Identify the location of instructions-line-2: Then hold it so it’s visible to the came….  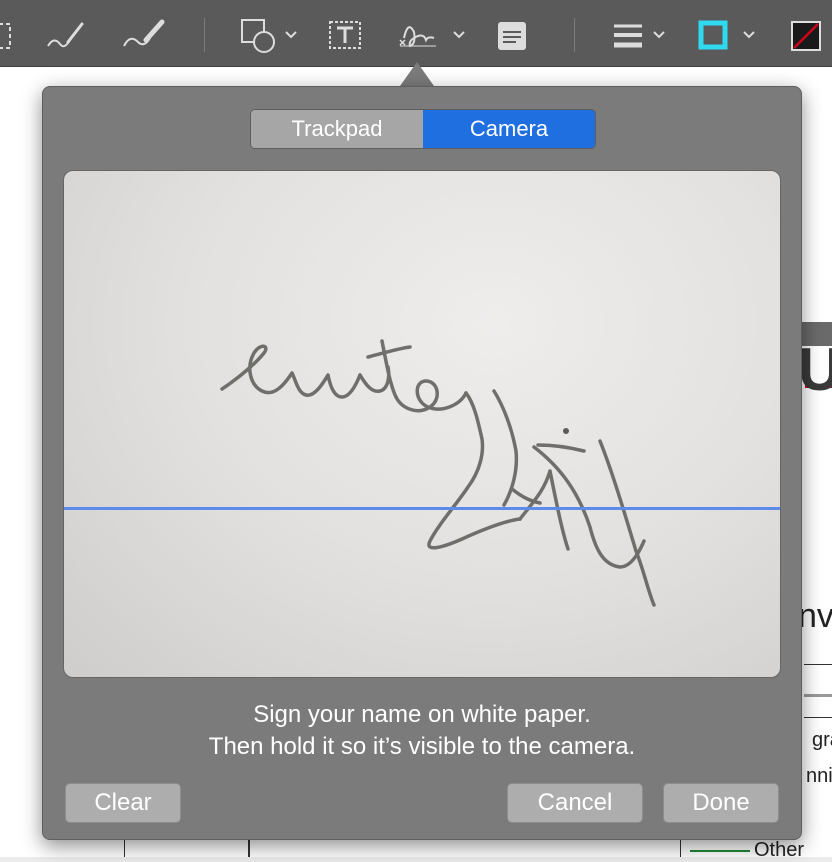
(422, 746).